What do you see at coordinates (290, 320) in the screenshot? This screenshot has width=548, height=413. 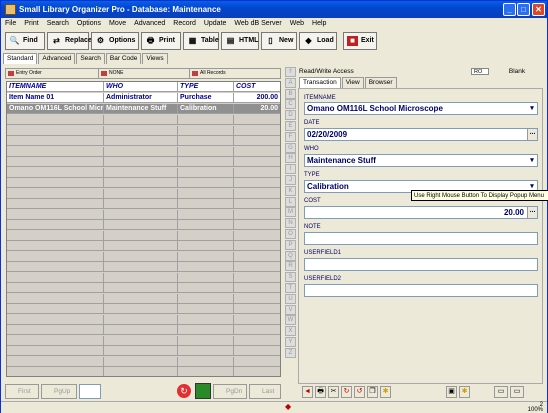 I see `letter-index-button: W` at bounding box center [290, 320].